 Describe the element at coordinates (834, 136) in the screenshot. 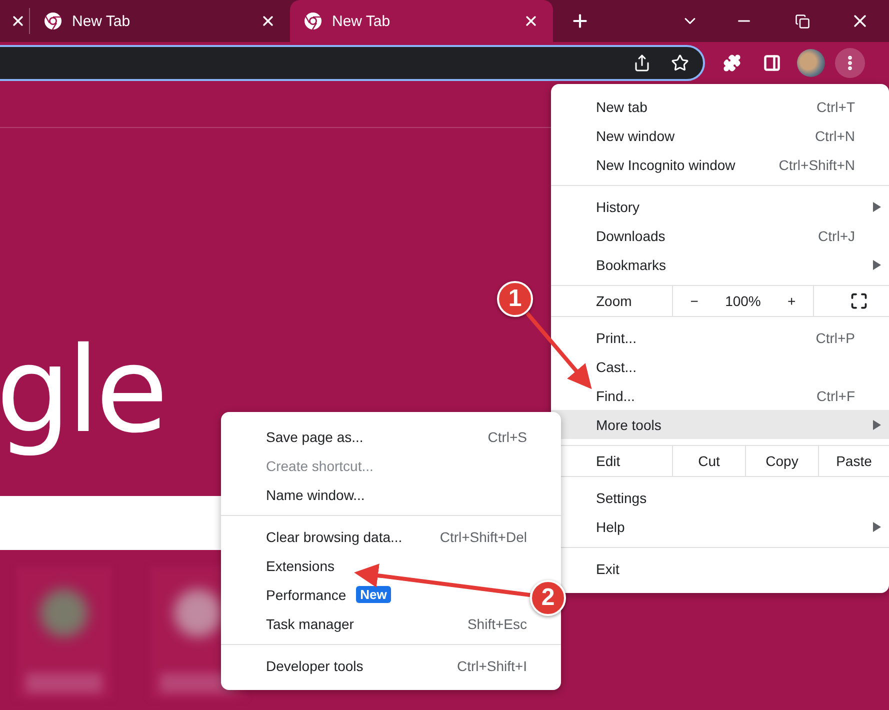

I see `shortcut-text: Ctrl+N` at that location.